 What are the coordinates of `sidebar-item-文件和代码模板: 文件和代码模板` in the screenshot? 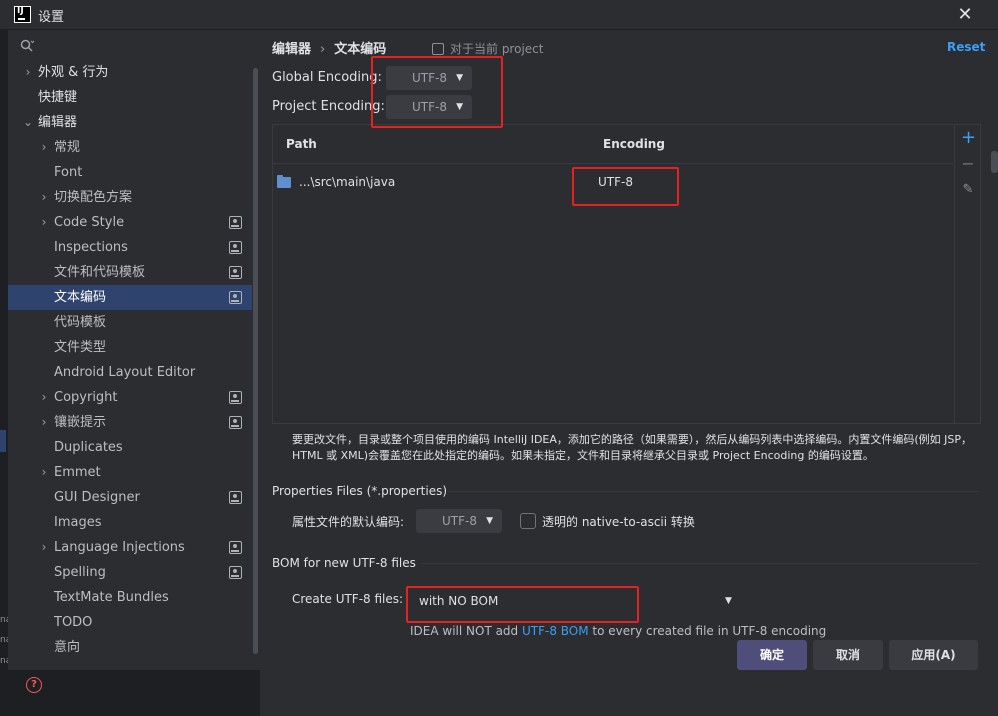 It's located at (130, 272).